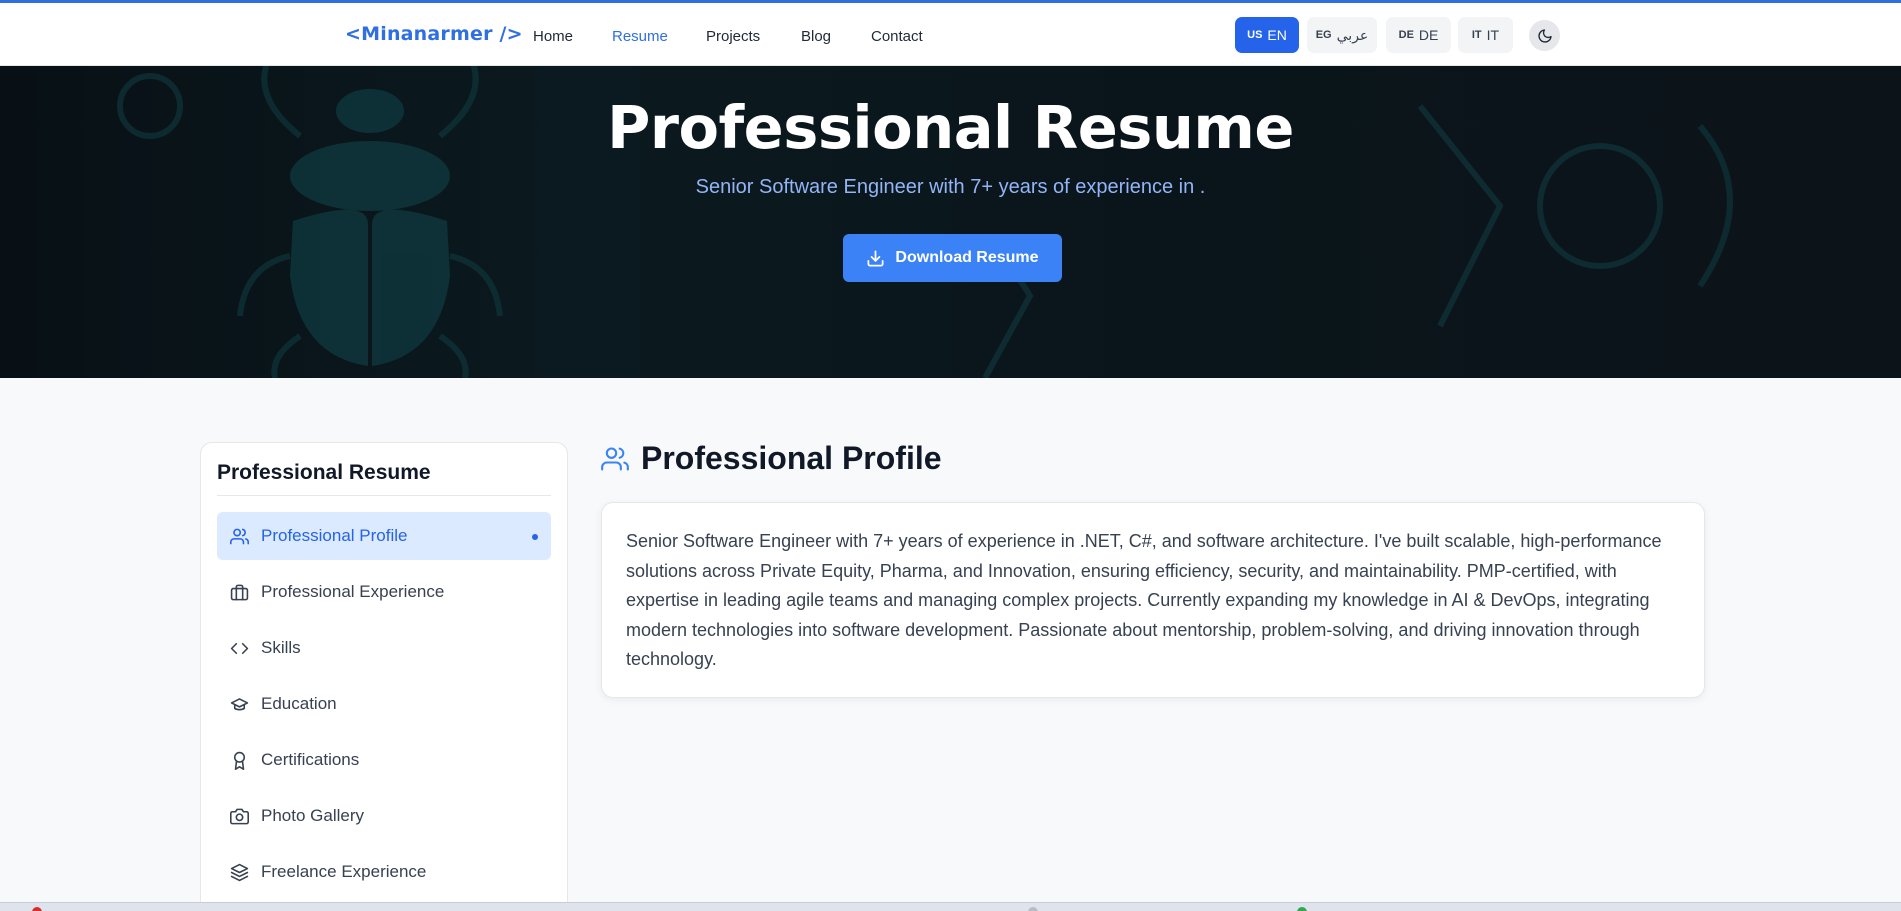  I want to click on language-button-de: DE DE, so click(1418, 35).